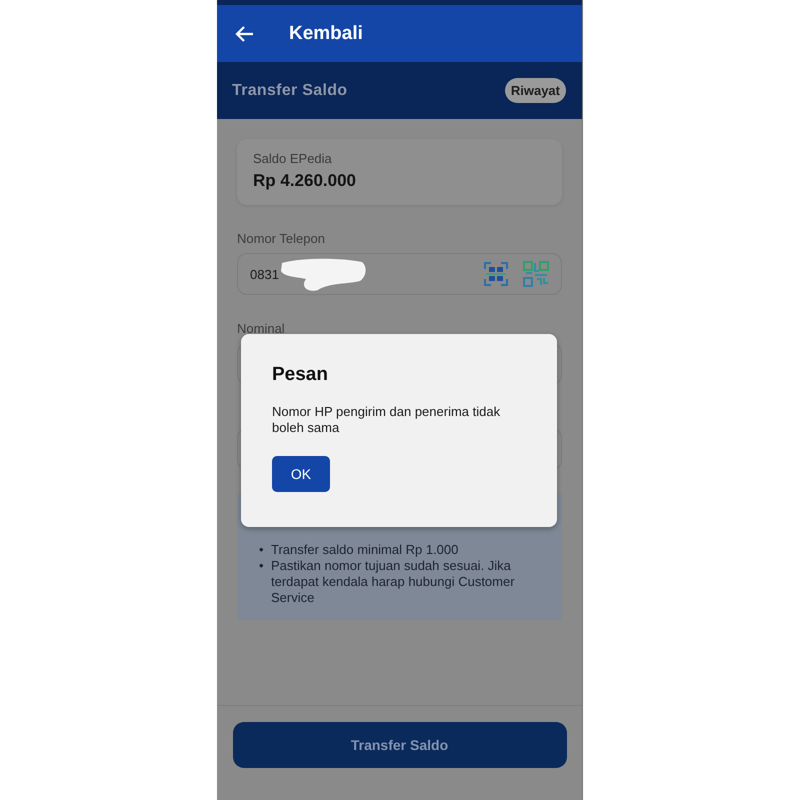  Describe the element at coordinates (393, 582) in the screenshot. I see `info-item: Pastikan nomor tujuan sudah sesuai. Jika terdapat kendala harap hubungi Customer Service` at that location.